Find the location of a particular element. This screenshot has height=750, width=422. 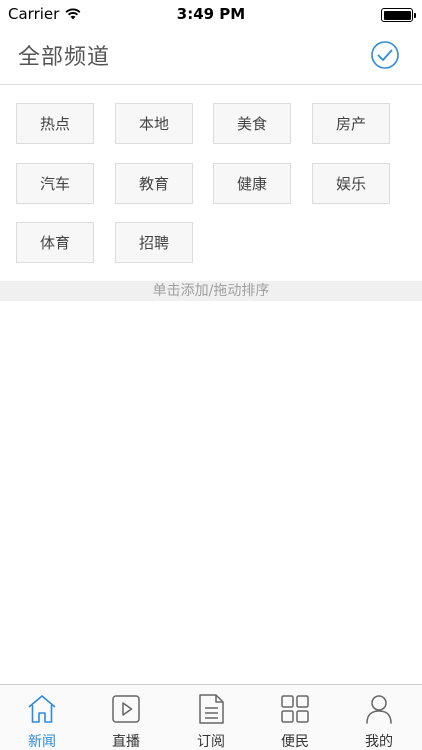

tab-services: 便民 is located at coordinates (295, 717).